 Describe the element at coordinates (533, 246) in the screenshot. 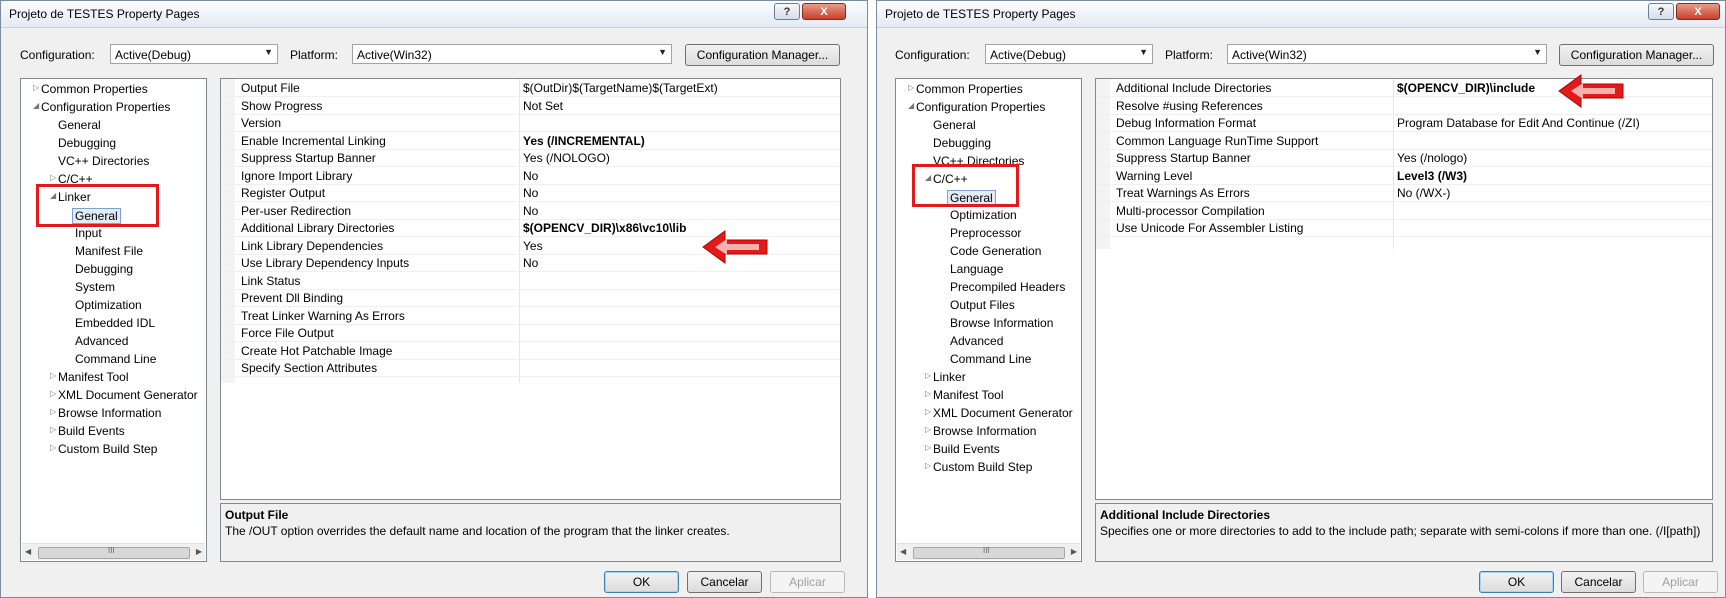

I see `property-value: Yes` at that location.